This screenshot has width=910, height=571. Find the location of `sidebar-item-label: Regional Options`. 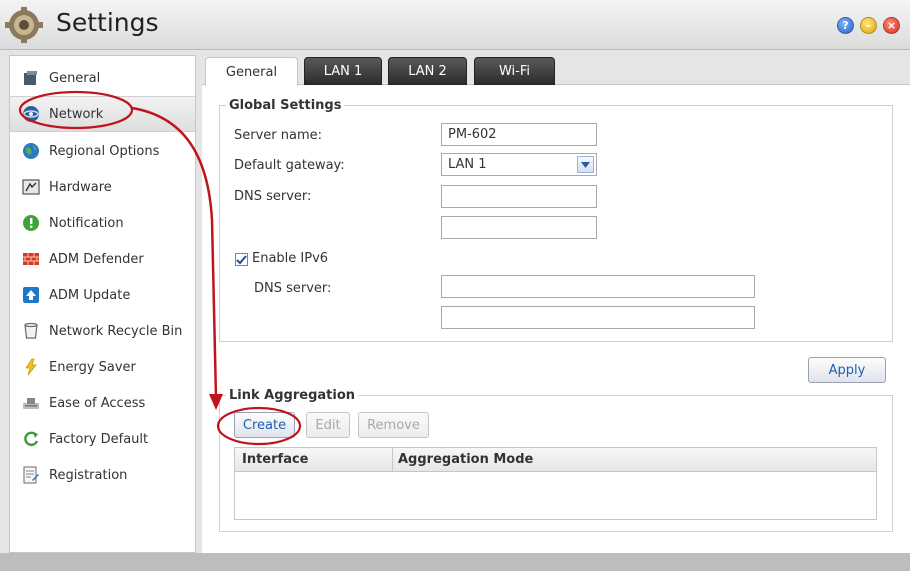

sidebar-item-label: Regional Options is located at coordinates (104, 151).